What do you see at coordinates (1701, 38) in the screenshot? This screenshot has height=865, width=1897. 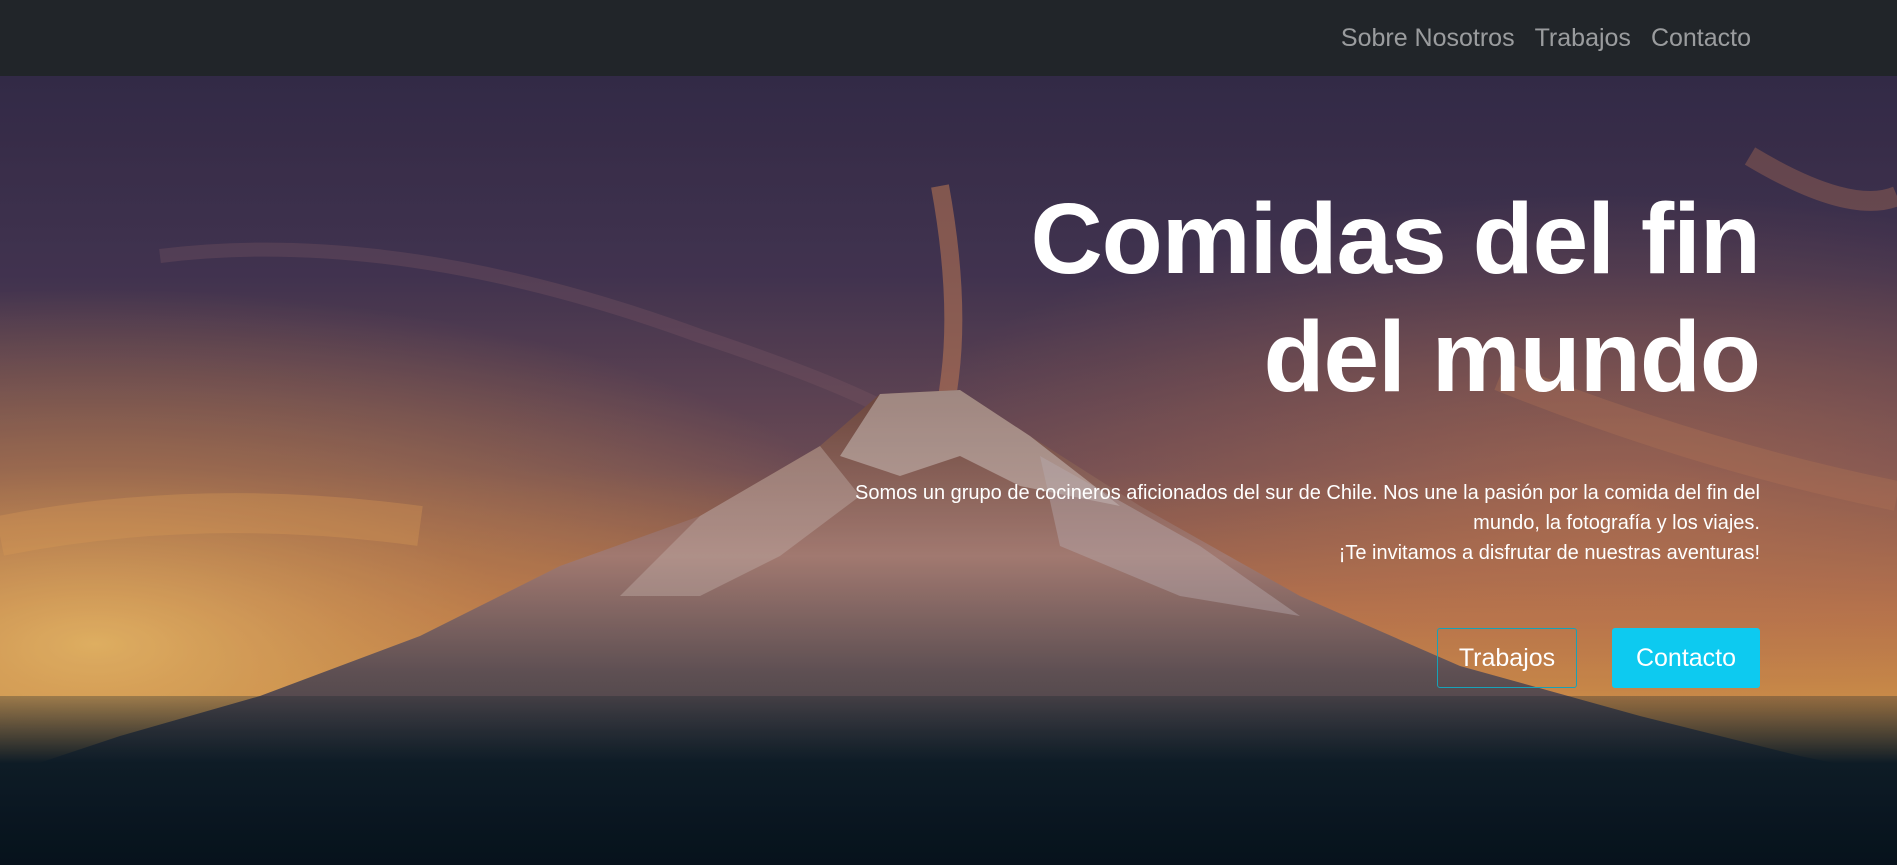 I see `nav-link-contacto: Contacto` at bounding box center [1701, 38].